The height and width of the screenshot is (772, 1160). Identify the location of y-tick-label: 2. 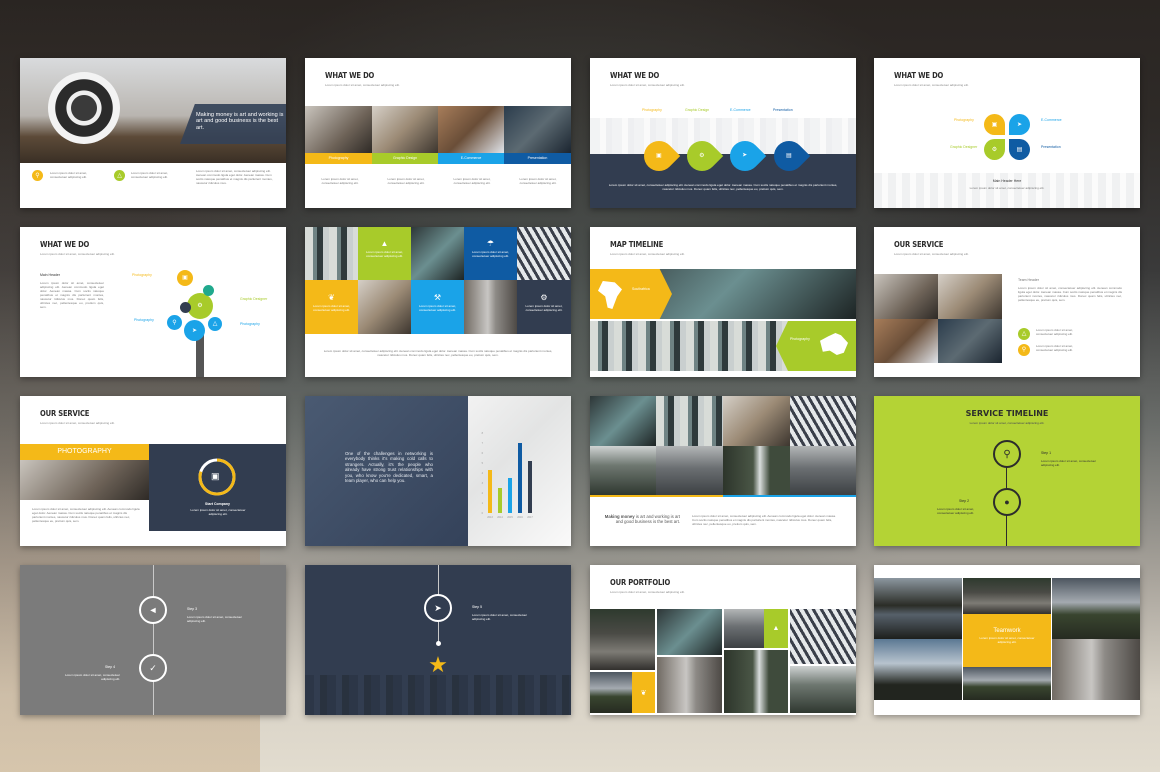
(483, 493).